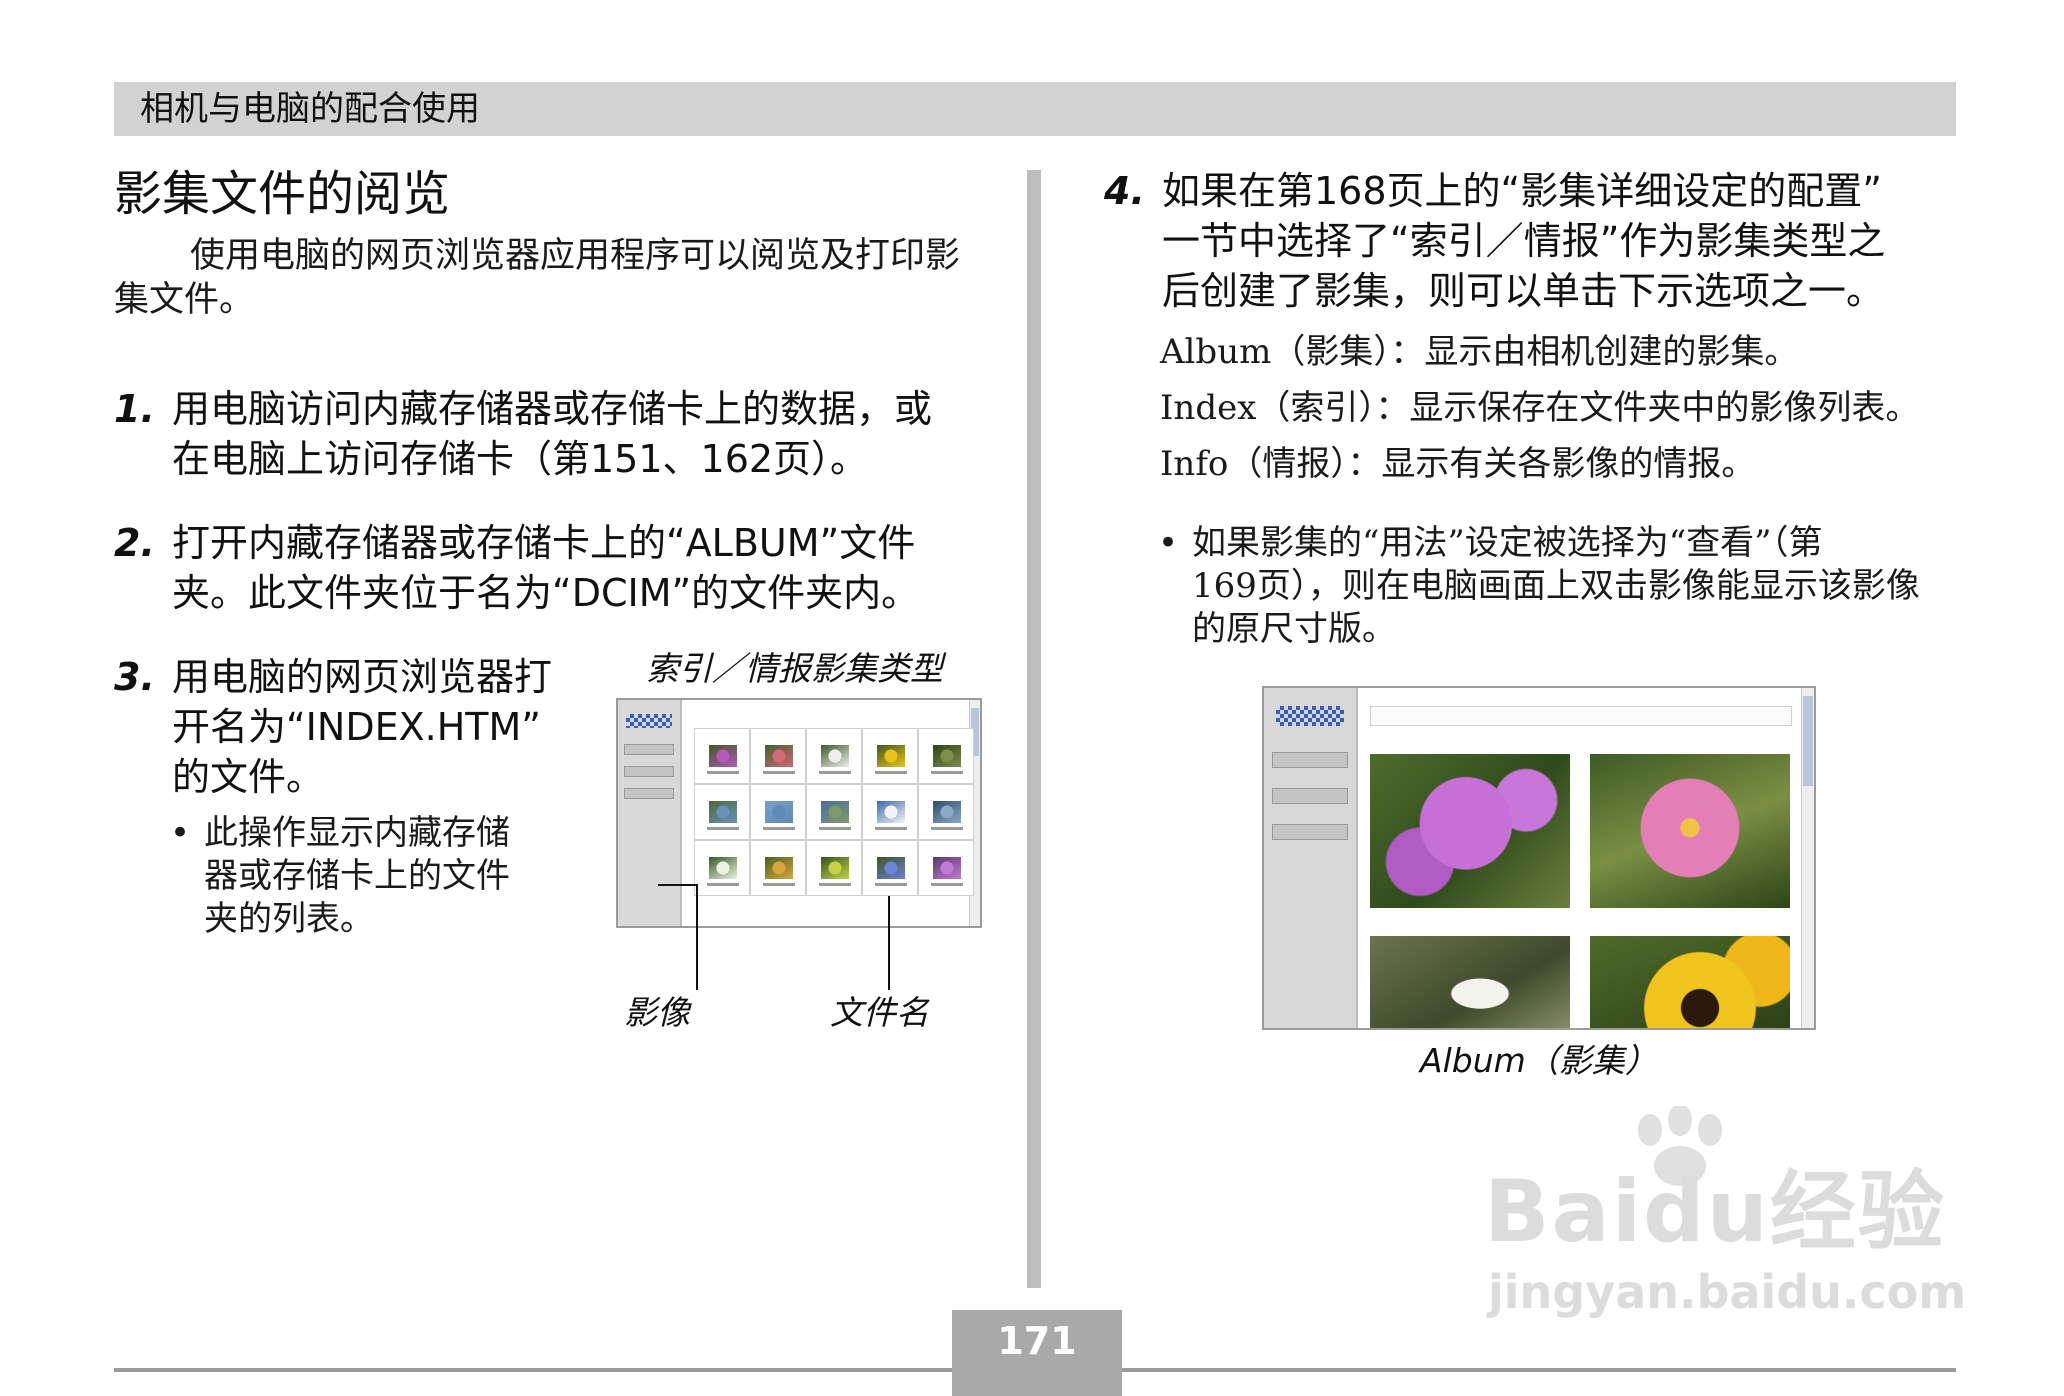  Describe the element at coordinates (650, 813) in the screenshot. I see `index-sidebar` at that location.